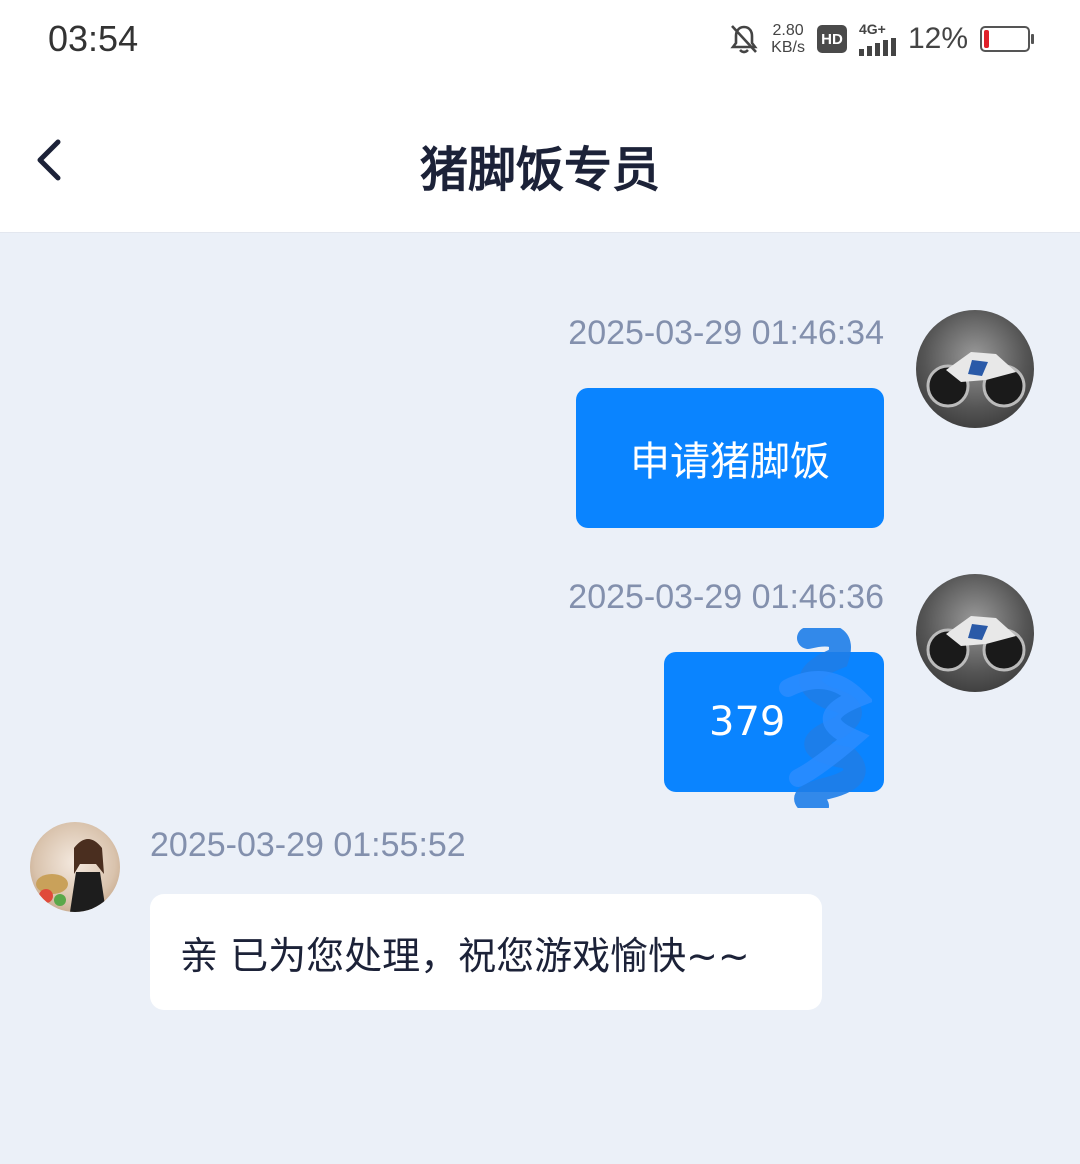 This screenshot has width=1080, height=1164. What do you see at coordinates (465, 955) in the screenshot?
I see `message-text: 亲 已为您处理，祝您游戏愉快~~` at bounding box center [465, 955].